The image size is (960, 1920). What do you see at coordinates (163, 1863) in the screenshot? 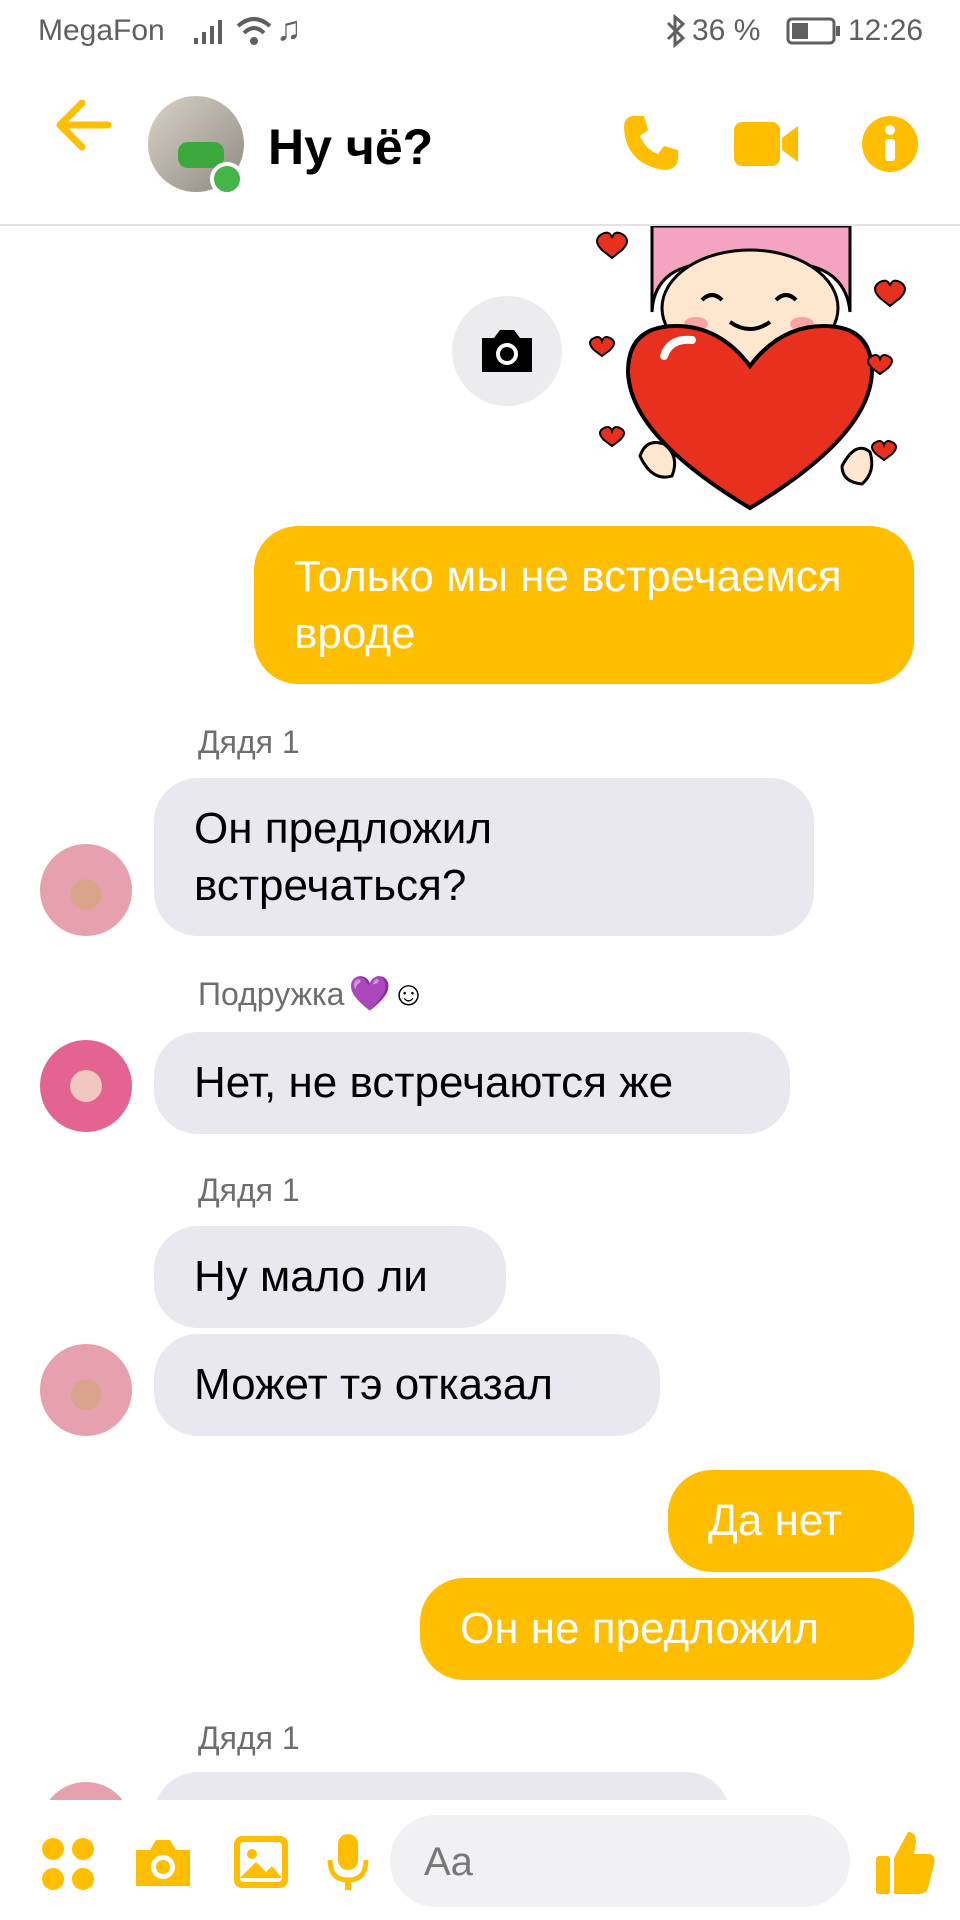
I see `photo-camera-icon` at bounding box center [163, 1863].